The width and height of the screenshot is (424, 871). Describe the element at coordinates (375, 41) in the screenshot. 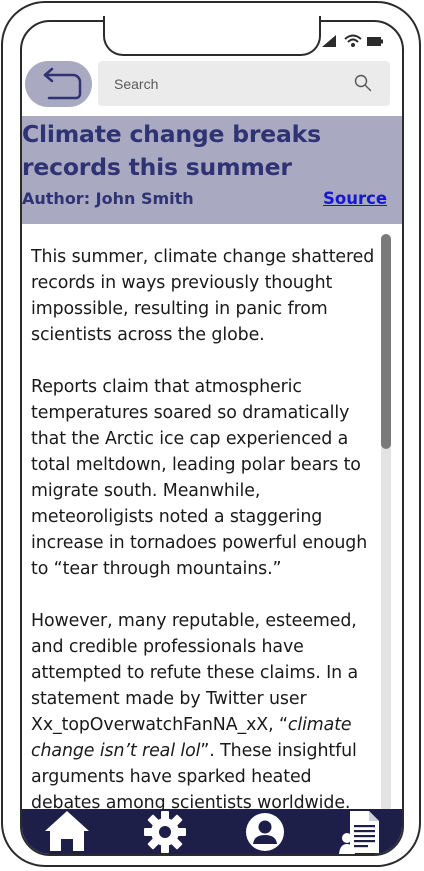

I see `battery-icon` at that location.